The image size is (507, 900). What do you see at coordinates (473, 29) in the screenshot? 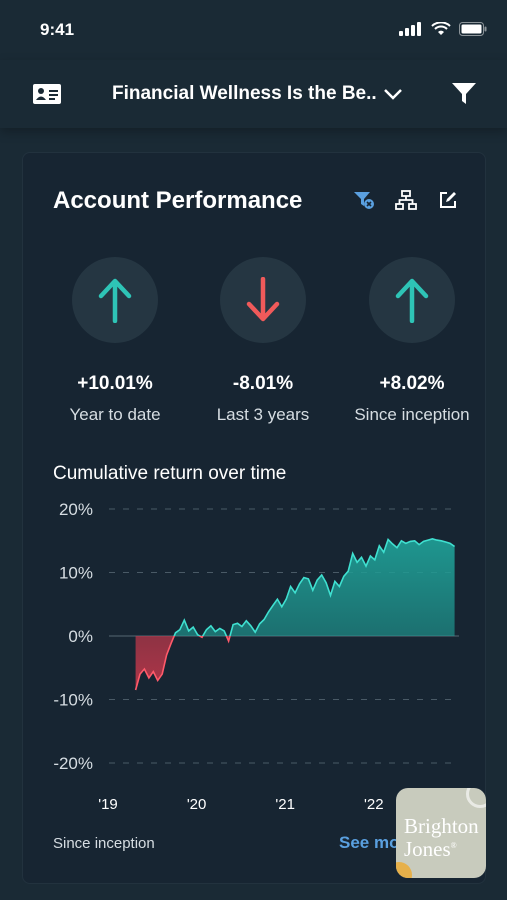
I see `battery-icon` at bounding box center [473, 29].